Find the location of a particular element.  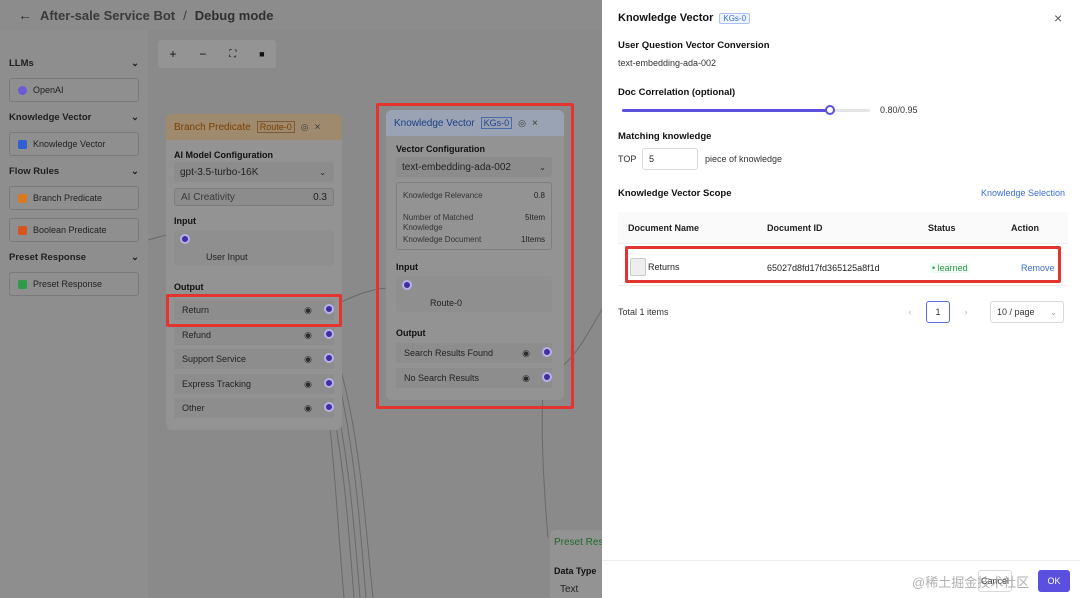

section-title: Preset Response is located at coordinates (48, 257).